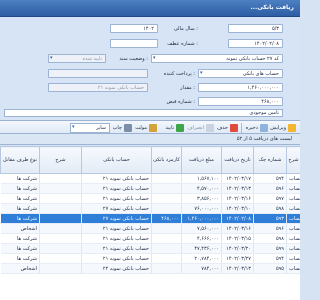 This screenshot has width=320, height=300. What do you see at coordinates (185, 29) in the screenshot?
I see `fiscal-year-label: سال مالی :` at bounding box center [185, 29].